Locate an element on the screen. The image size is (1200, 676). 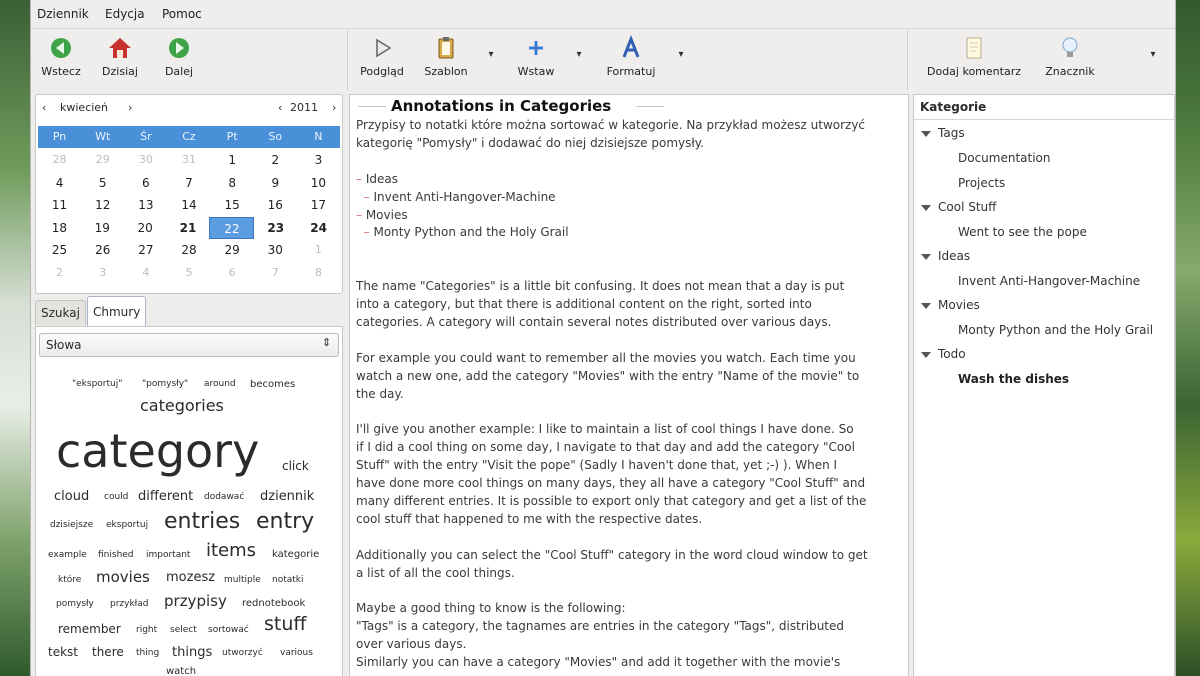
calendar-day: 19 is located at coordinates (102, 228).